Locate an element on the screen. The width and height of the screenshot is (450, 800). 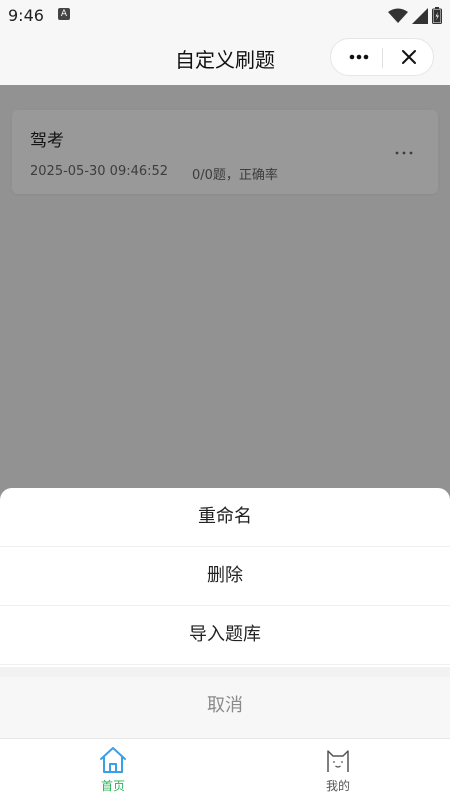
capsule-divider is located at coordinates (382, 58).